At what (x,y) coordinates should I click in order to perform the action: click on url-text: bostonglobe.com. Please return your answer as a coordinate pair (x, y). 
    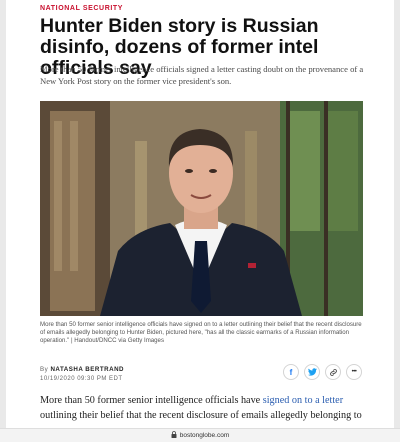
    Looking at the image, I should click on (204, 435).